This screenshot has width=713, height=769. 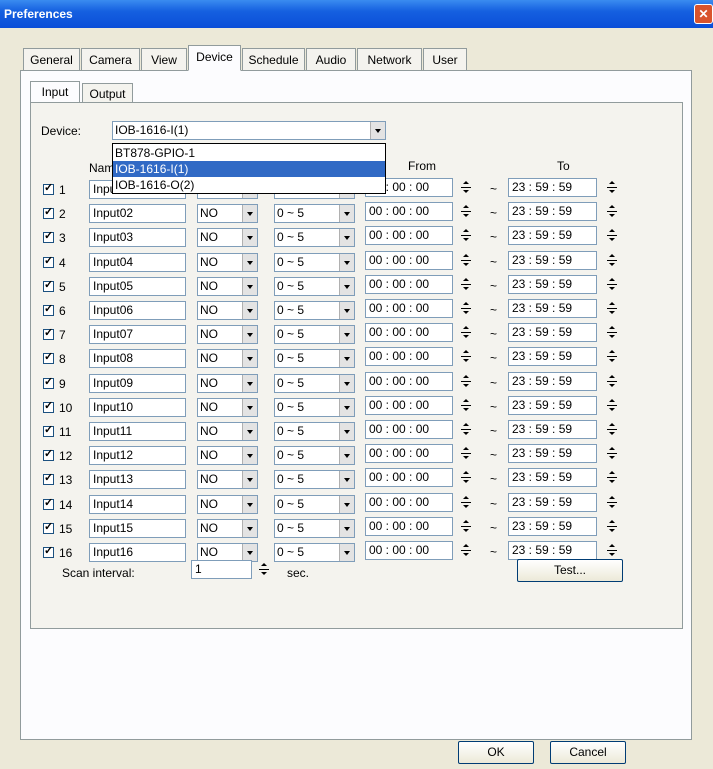 I want to click on subtab-input: Input, so click(x=55, y=91).